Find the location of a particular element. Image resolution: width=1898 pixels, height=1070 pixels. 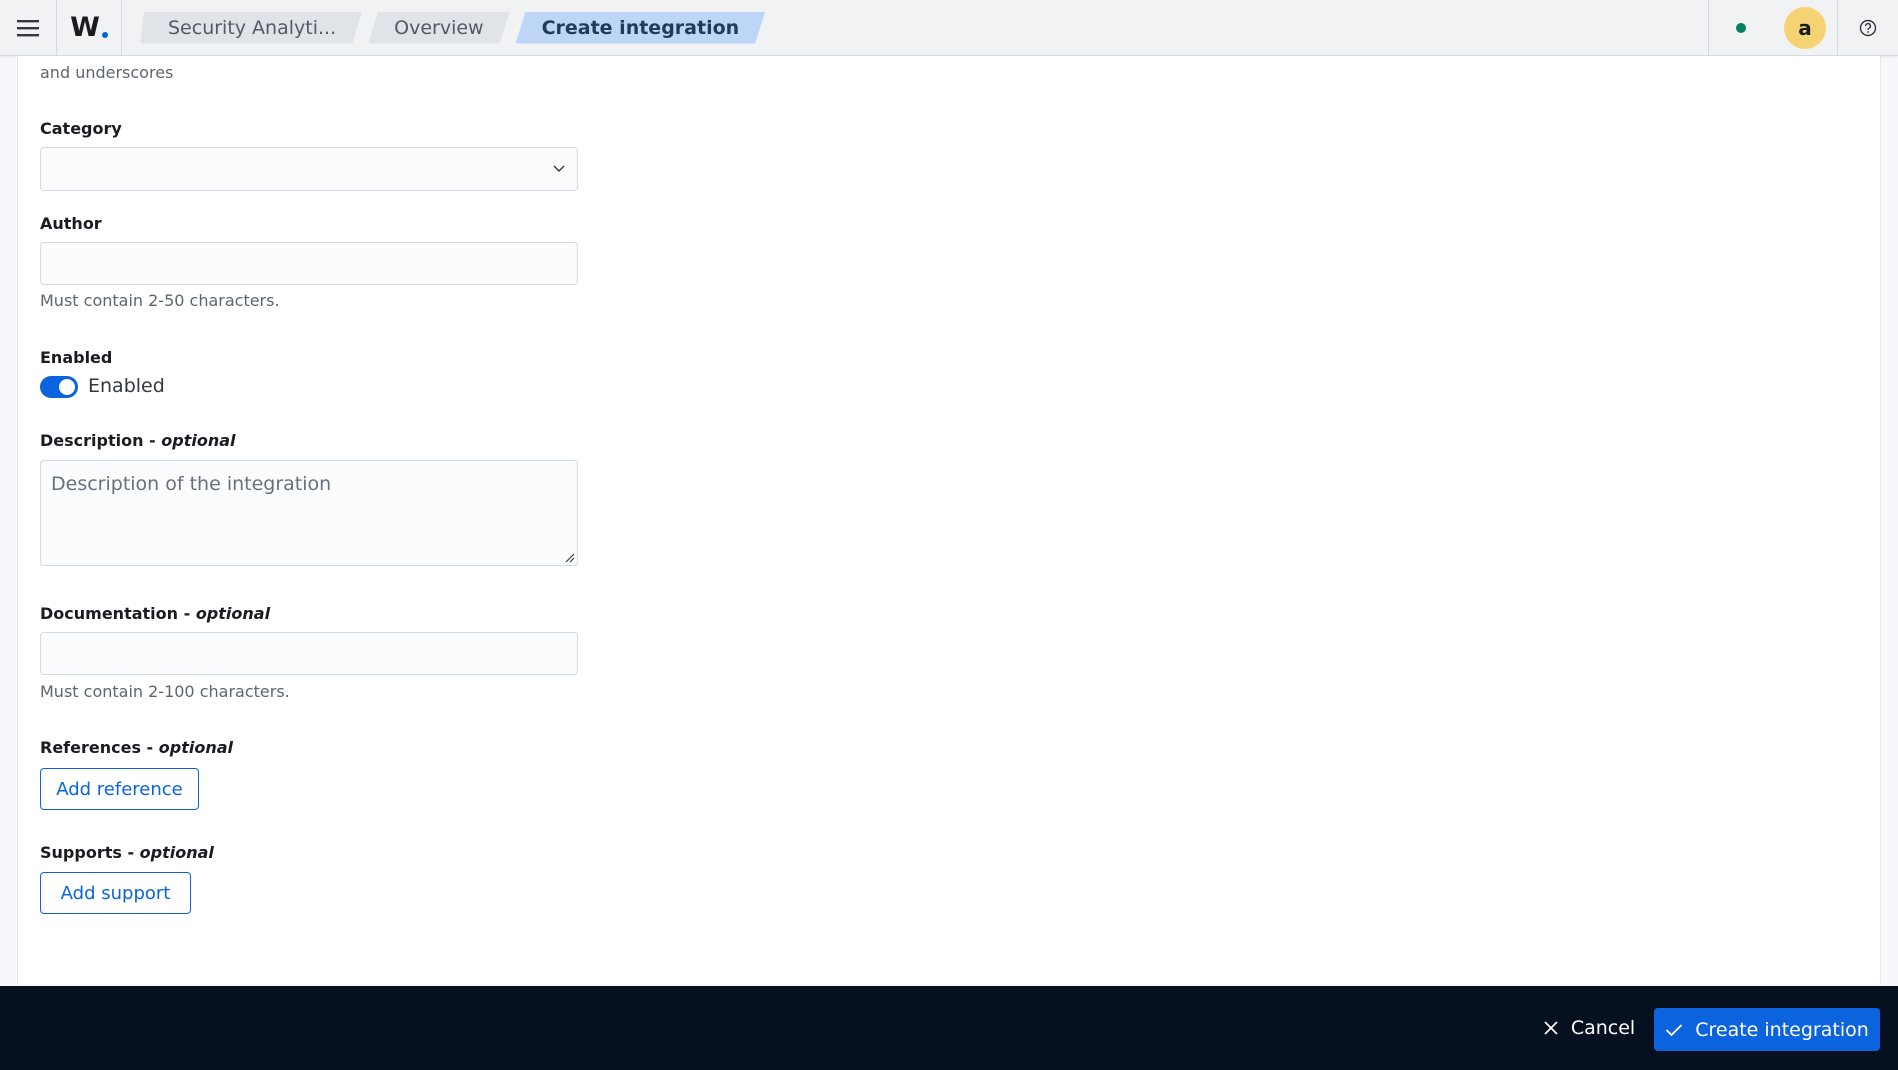

name-help-text: and underscores is located at coordinates (107, 72).